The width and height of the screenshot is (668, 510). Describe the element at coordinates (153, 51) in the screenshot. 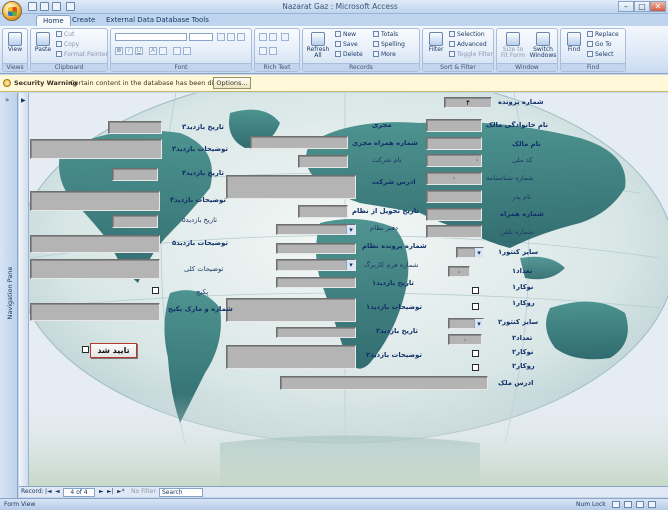

I see `font-color-icon: A` at that location.